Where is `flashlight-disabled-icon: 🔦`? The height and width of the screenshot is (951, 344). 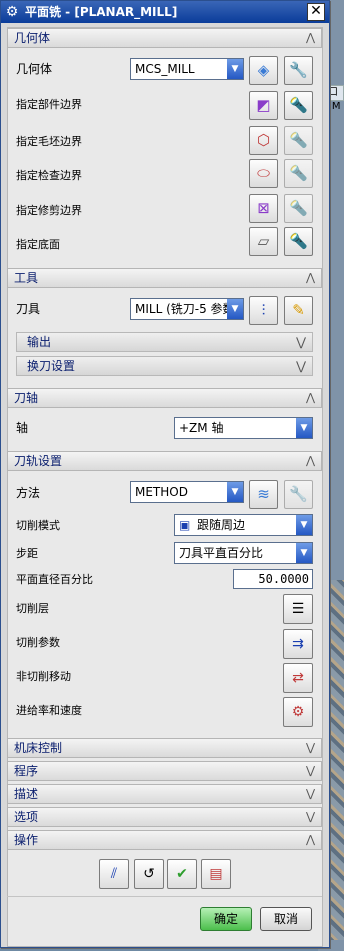 flashlight-disabled-icon: 🔦 is located at coordinates (298, 208).